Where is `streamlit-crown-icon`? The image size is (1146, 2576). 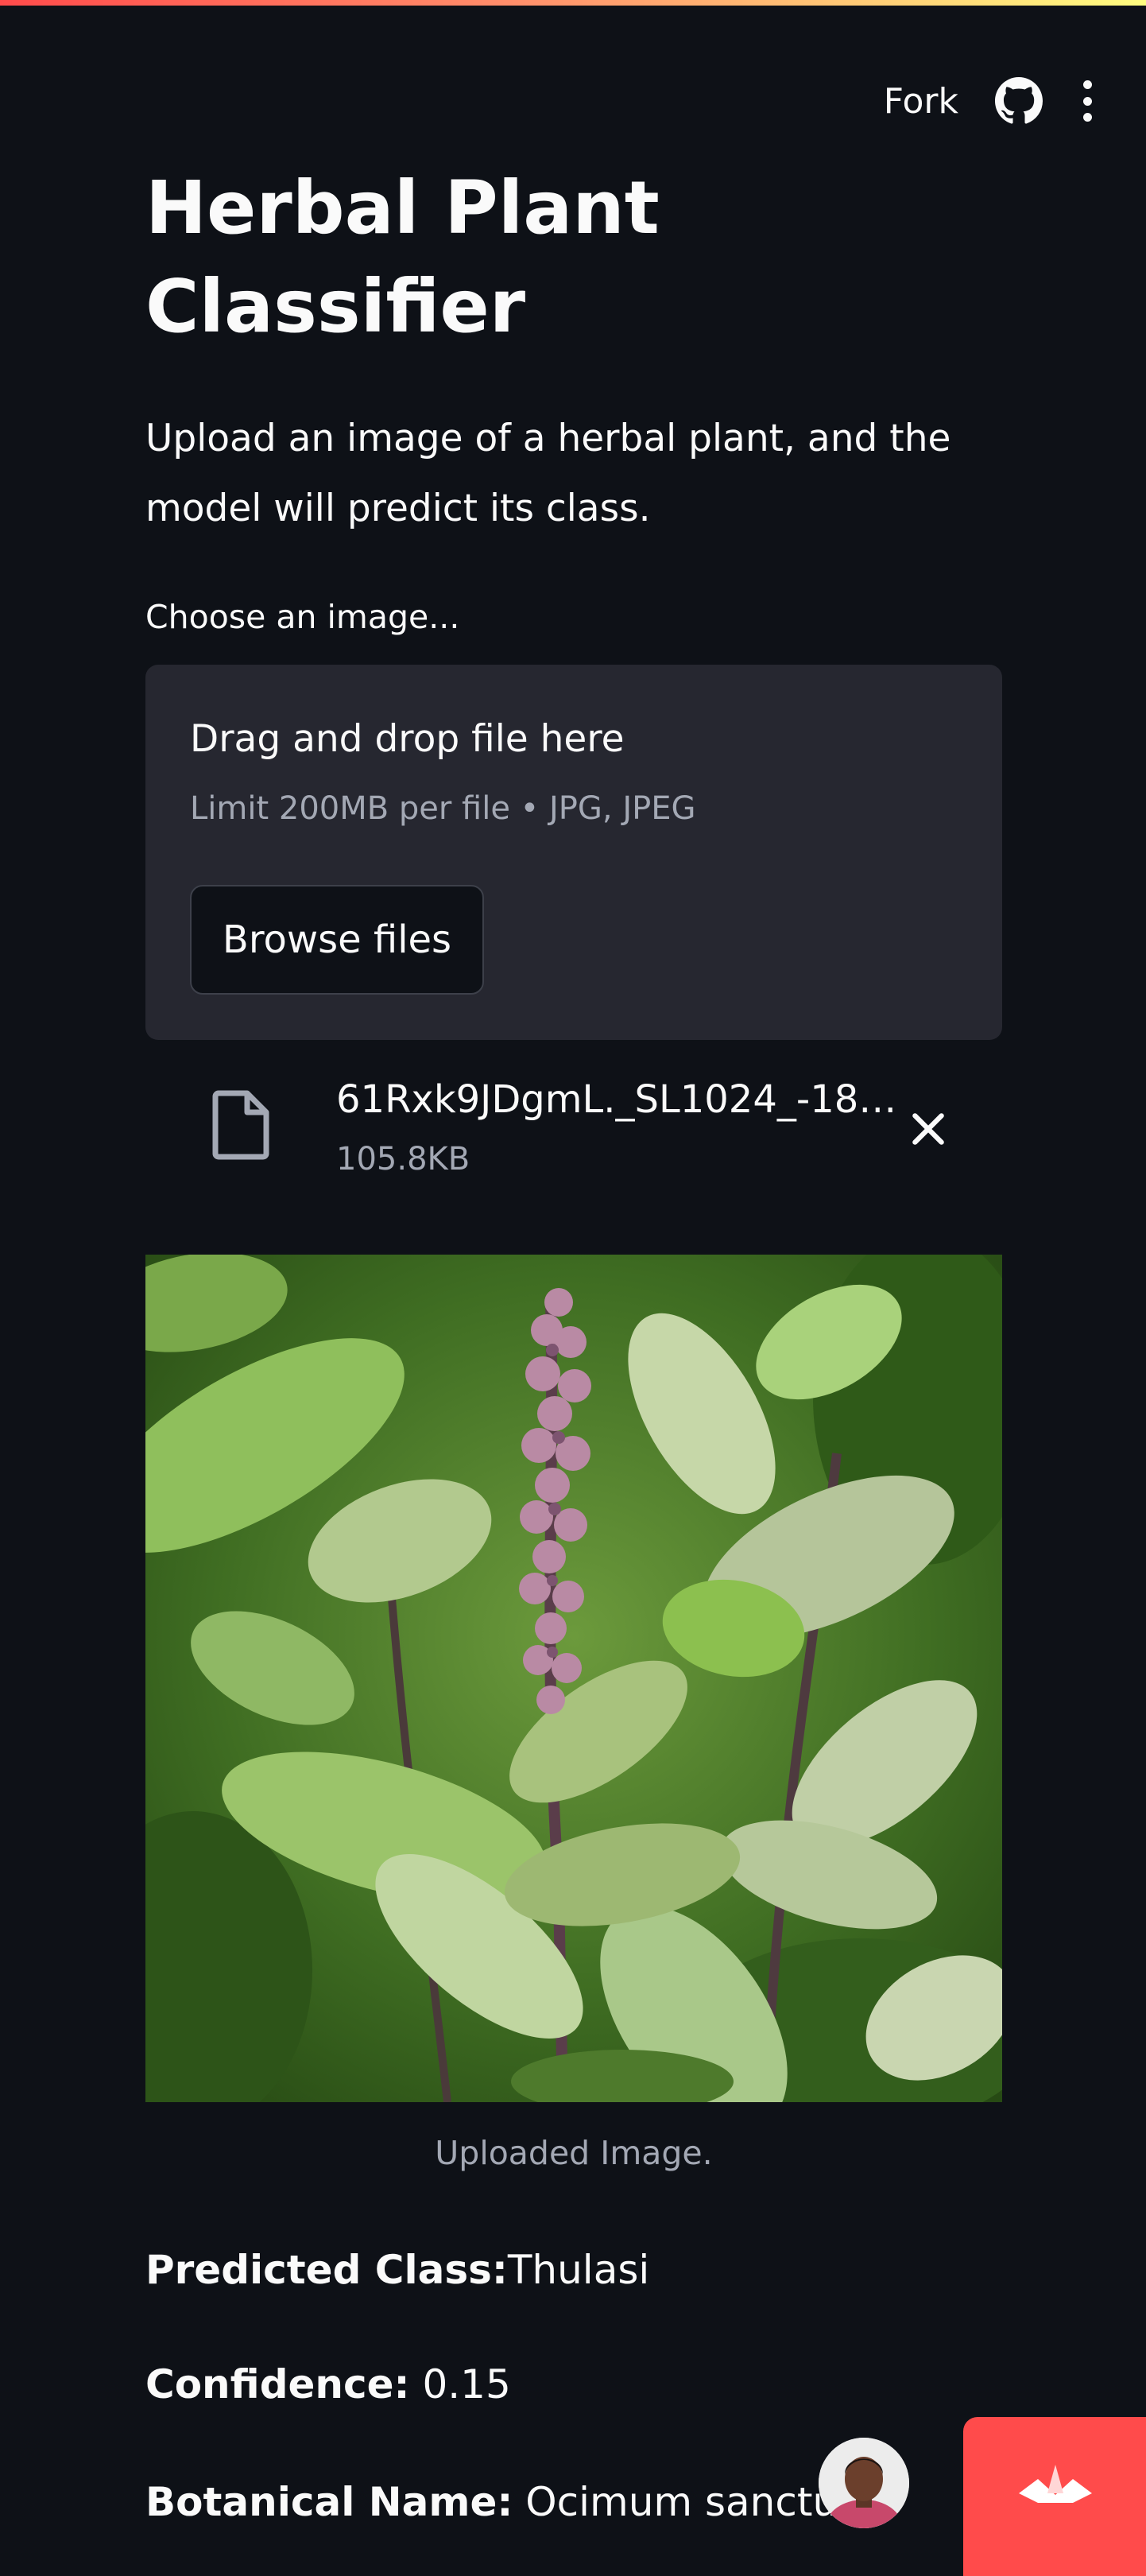 streamlit-crown-icon is located at coordinates (1055, 2484).